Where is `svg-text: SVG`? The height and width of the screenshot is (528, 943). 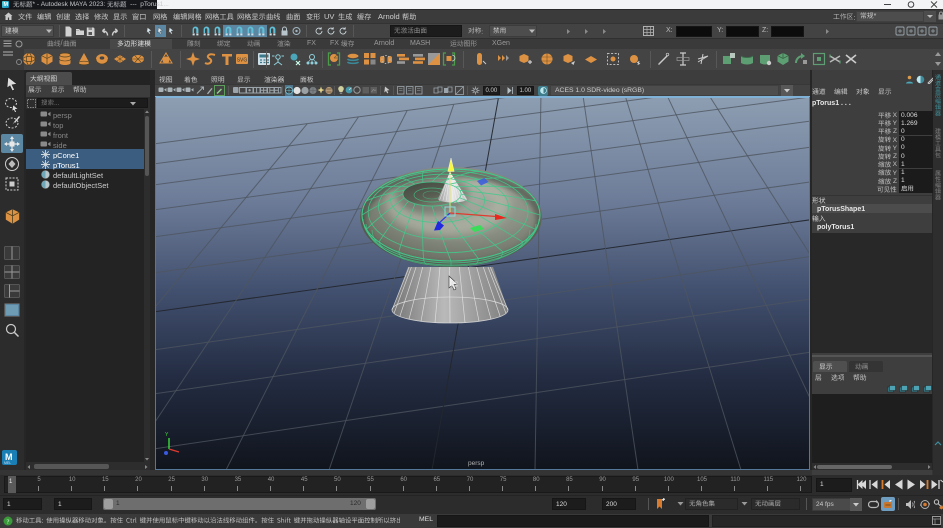
svg-text: SVG is located at coordinates (242, 61).